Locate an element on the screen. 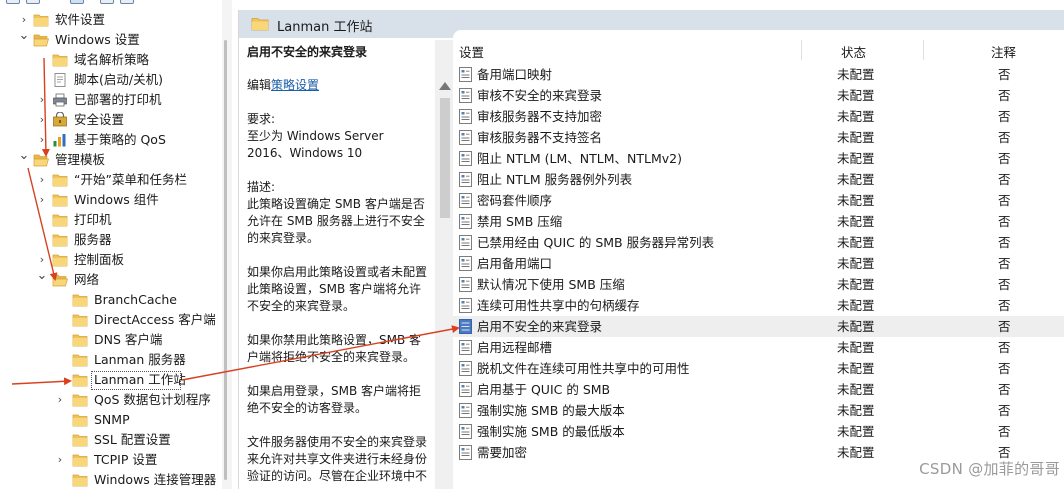  policy-name: 备用端口映射 is located at coordinates (515, 74).